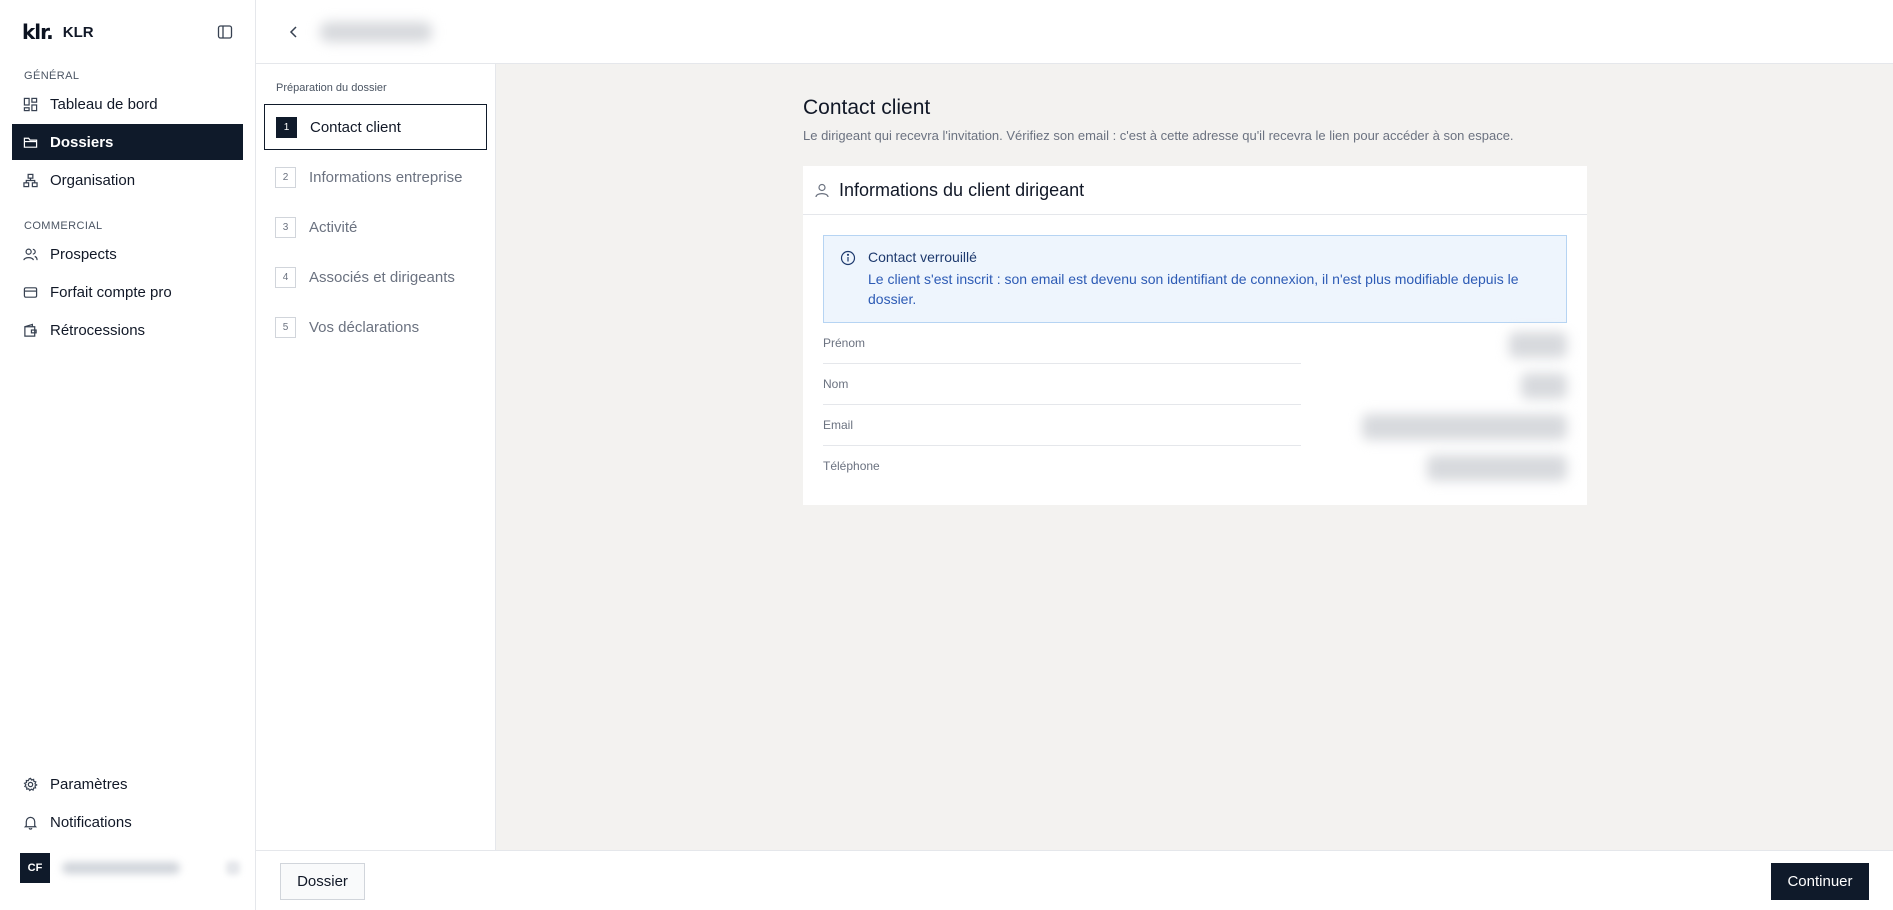 This screenshot has height=910, width=1893. What do you see at coordinates (35, 868) in the screenshot?
I see `avatar: CF` at bounding box center [35, 868].